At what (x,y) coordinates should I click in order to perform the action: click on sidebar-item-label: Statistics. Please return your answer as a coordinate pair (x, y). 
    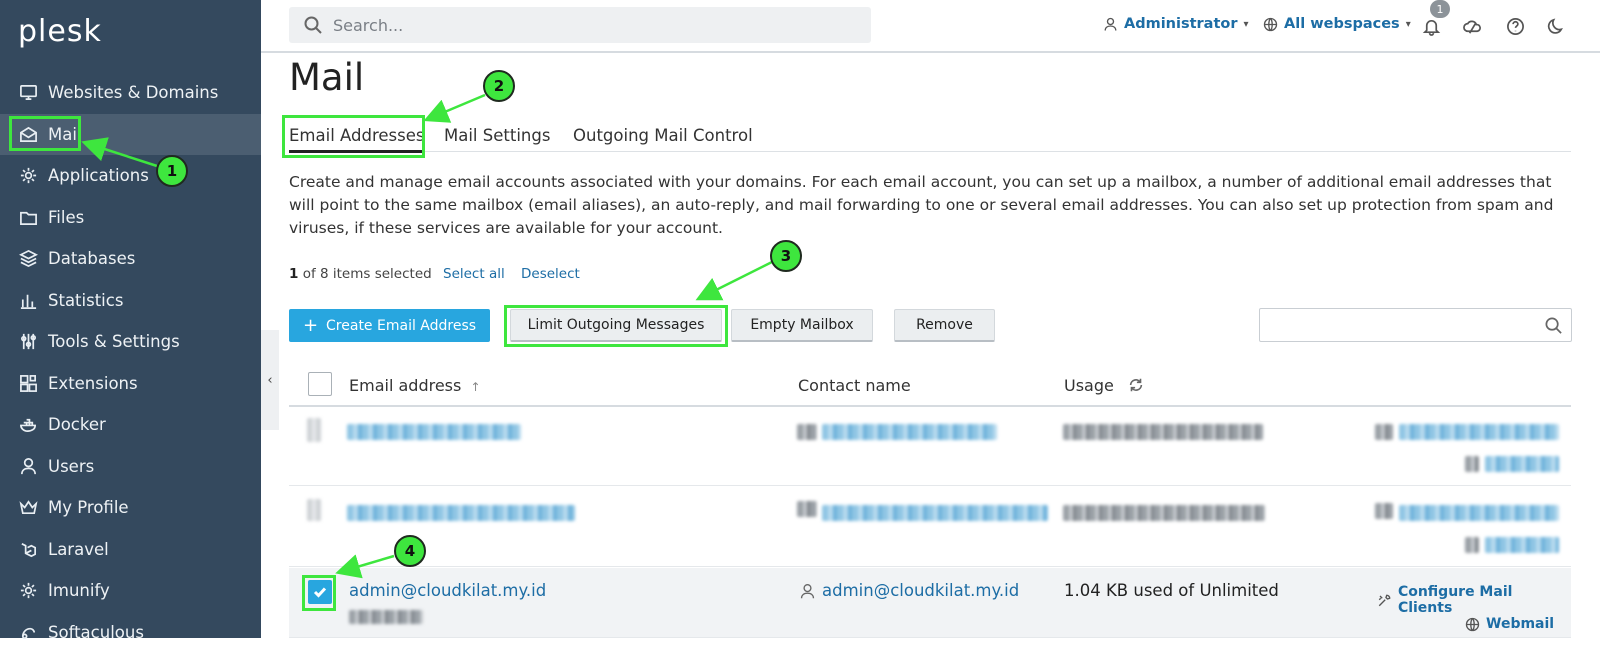
    Looking at the image, I should click on (85, 300).